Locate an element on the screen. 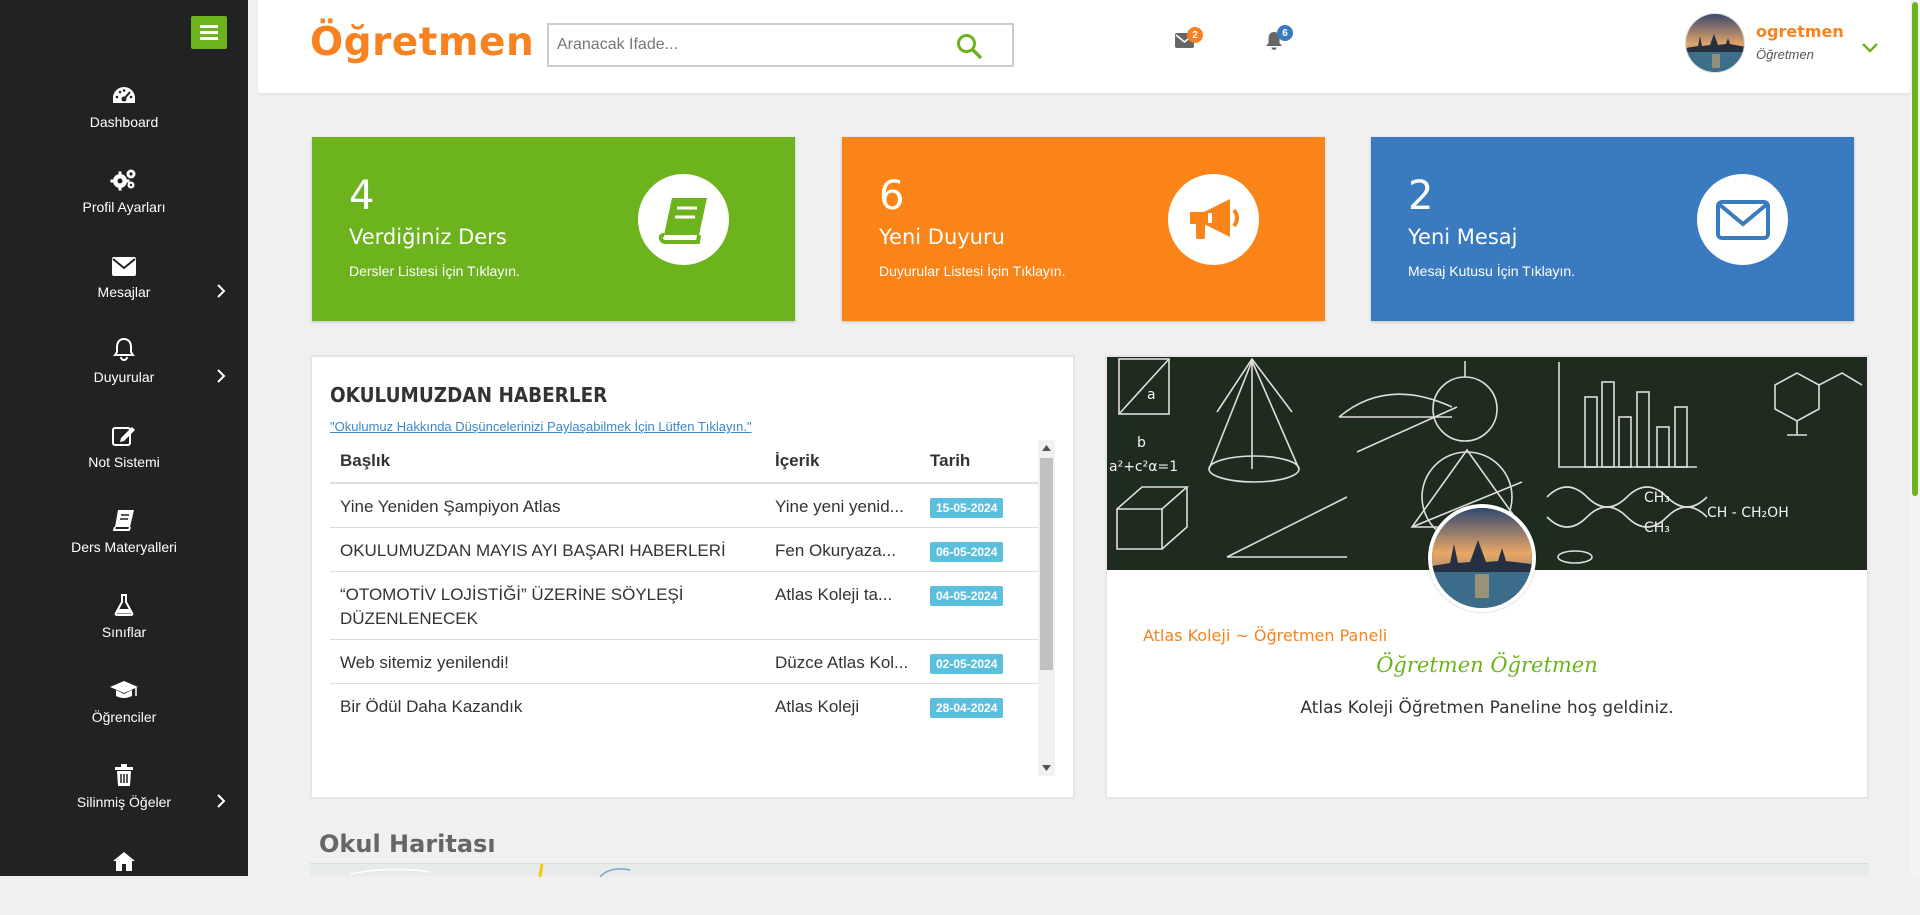 The width and height of the screenshot is (1920, 915). sidebar-item-deleted-items: Silinmiş Öğeler is located at coordinates (124, 795).